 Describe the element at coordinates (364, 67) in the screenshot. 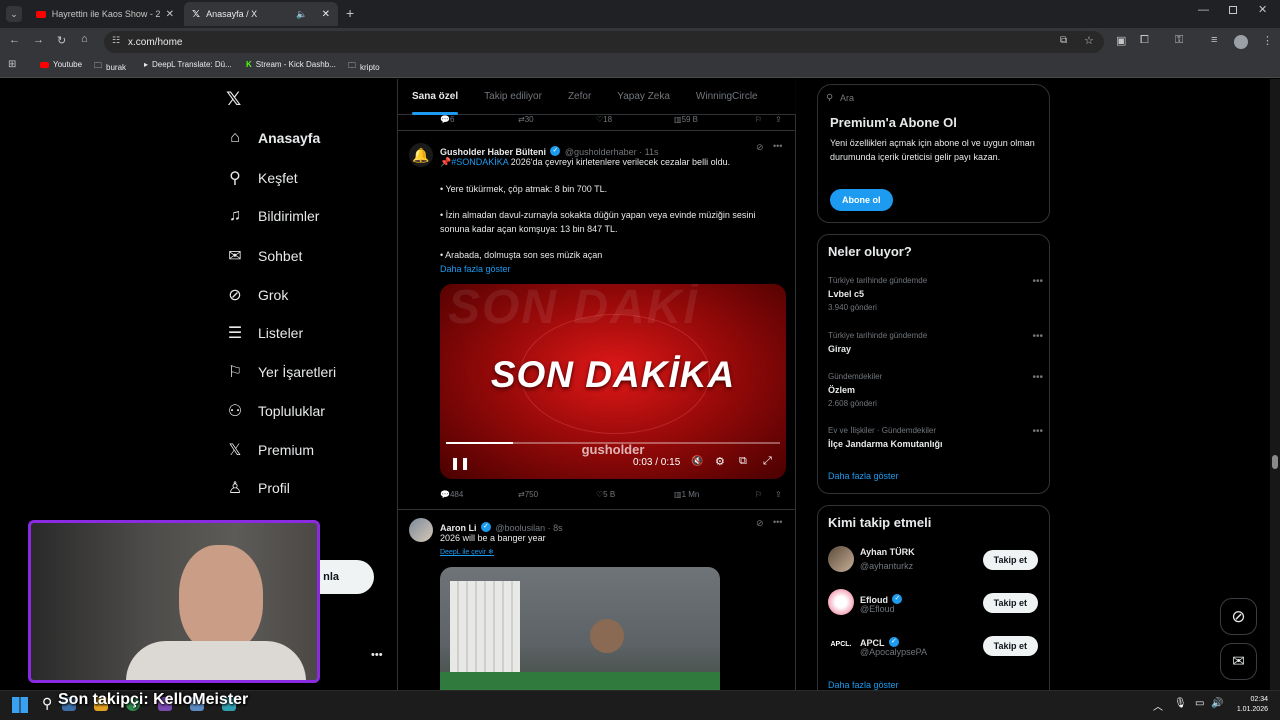

I see `bookmark-kripto: 🗀 kripto` at that location.